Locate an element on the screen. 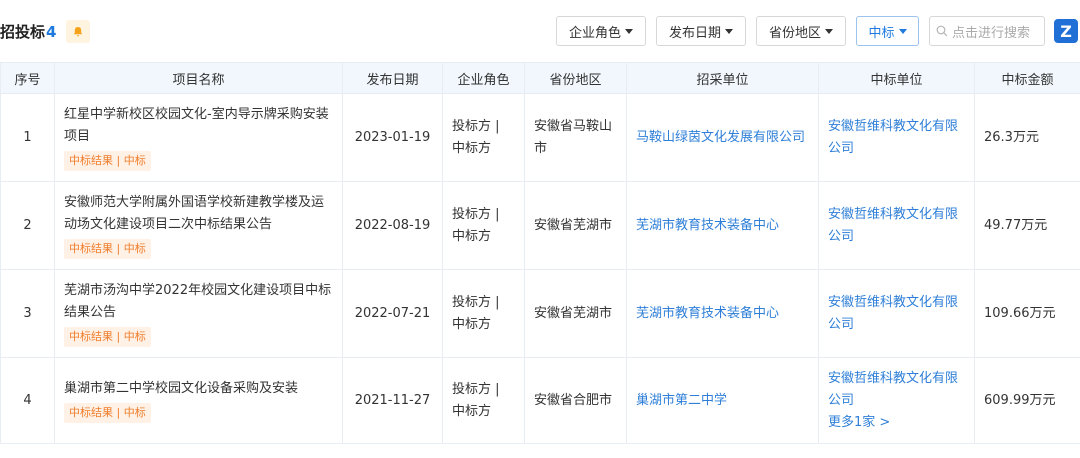 This screenshot has height=458, width=1080. col-amount: 中标金额 is located at coordinates (1027, 78).